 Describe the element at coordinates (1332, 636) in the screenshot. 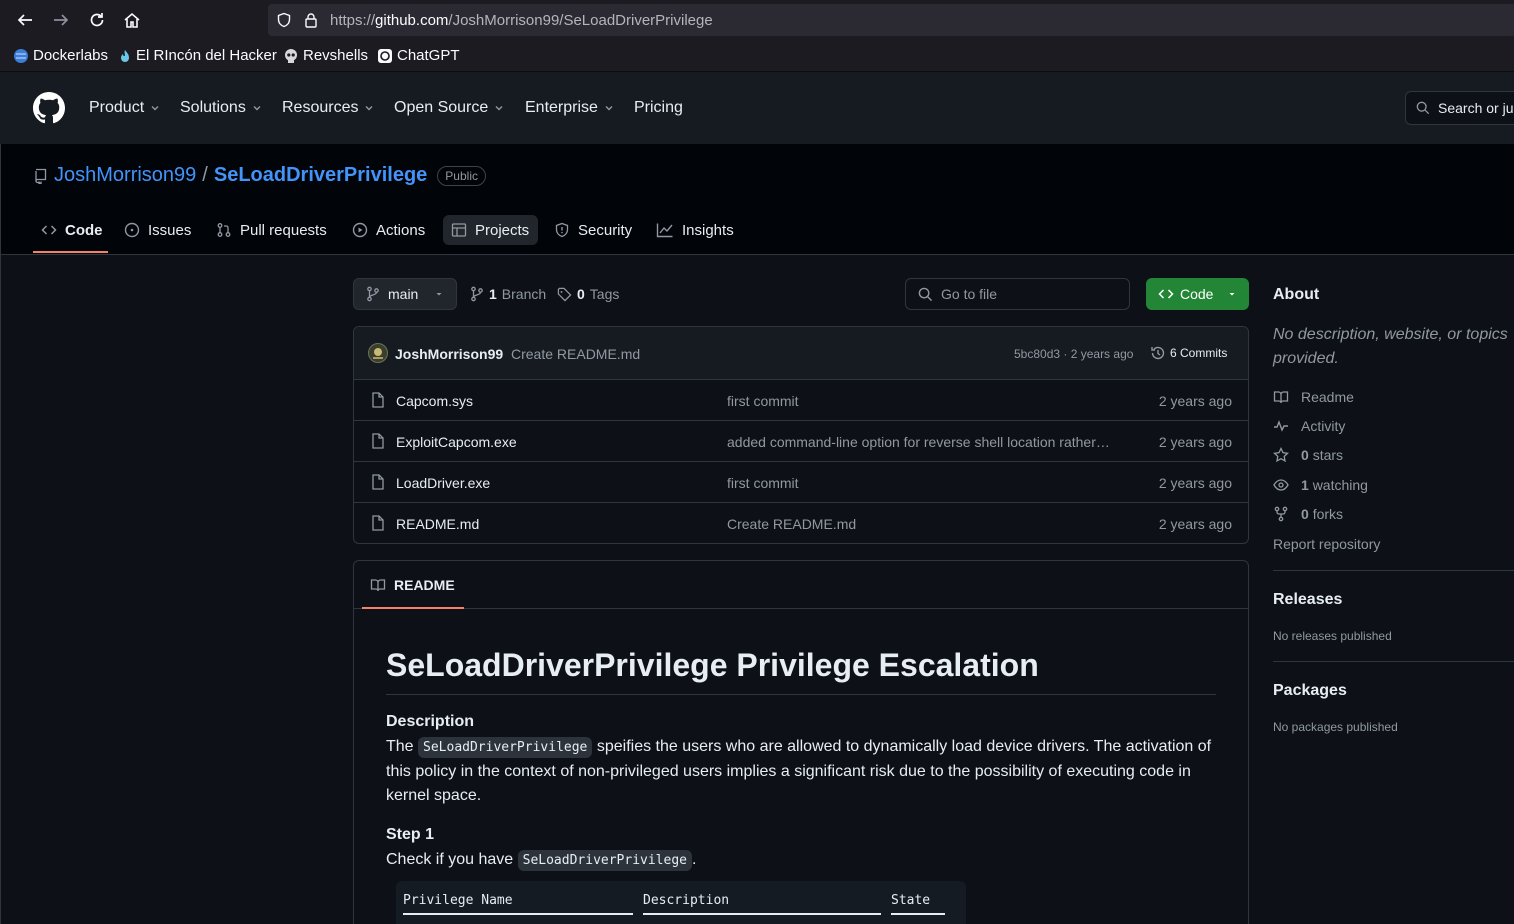

I see `releases-empty-text: No releases published` at that location.